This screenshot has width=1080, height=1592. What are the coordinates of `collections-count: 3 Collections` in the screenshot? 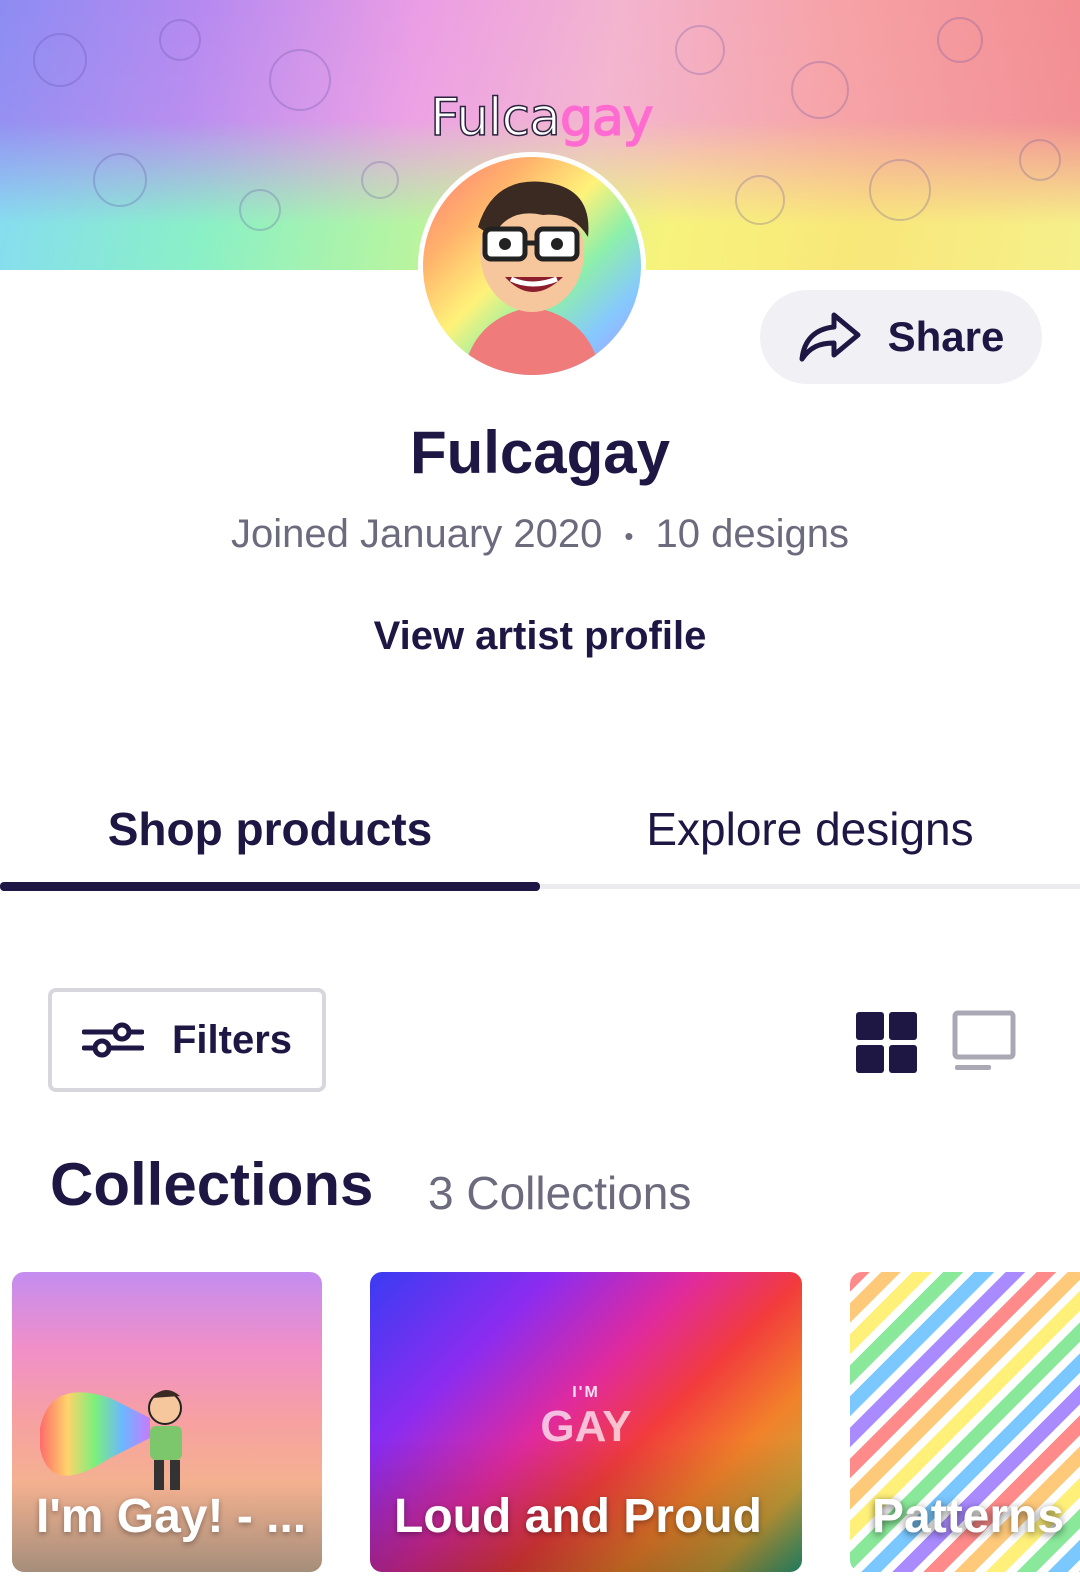 It's located at (560, 1193).